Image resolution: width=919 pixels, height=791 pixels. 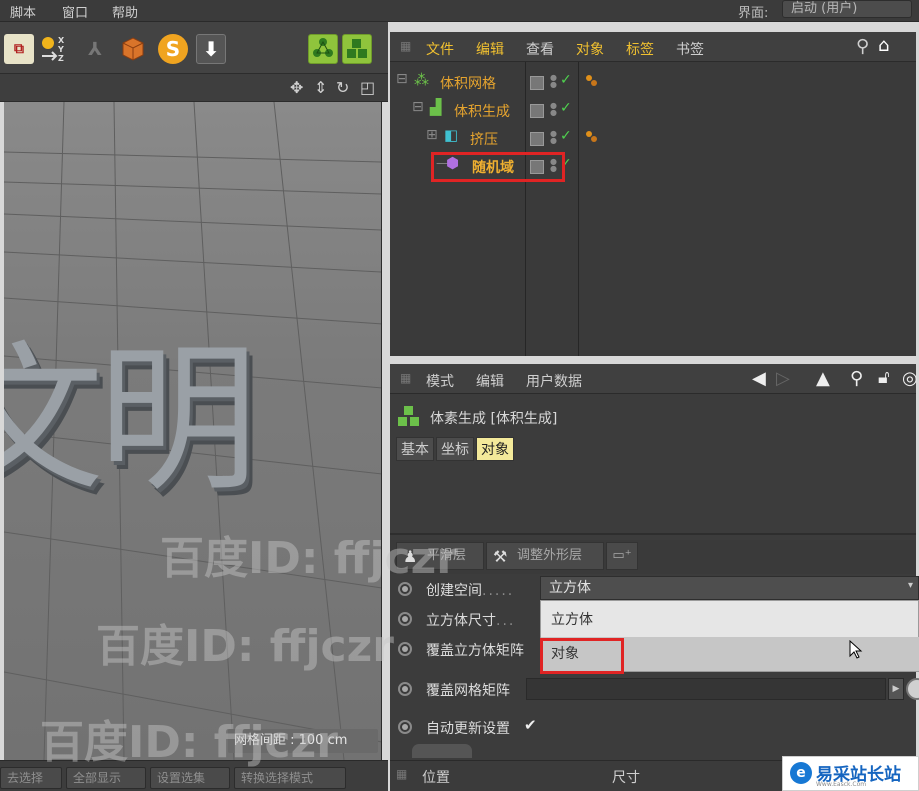 I want to click on joint-icon: ⅄, so click(x=95, y=49).